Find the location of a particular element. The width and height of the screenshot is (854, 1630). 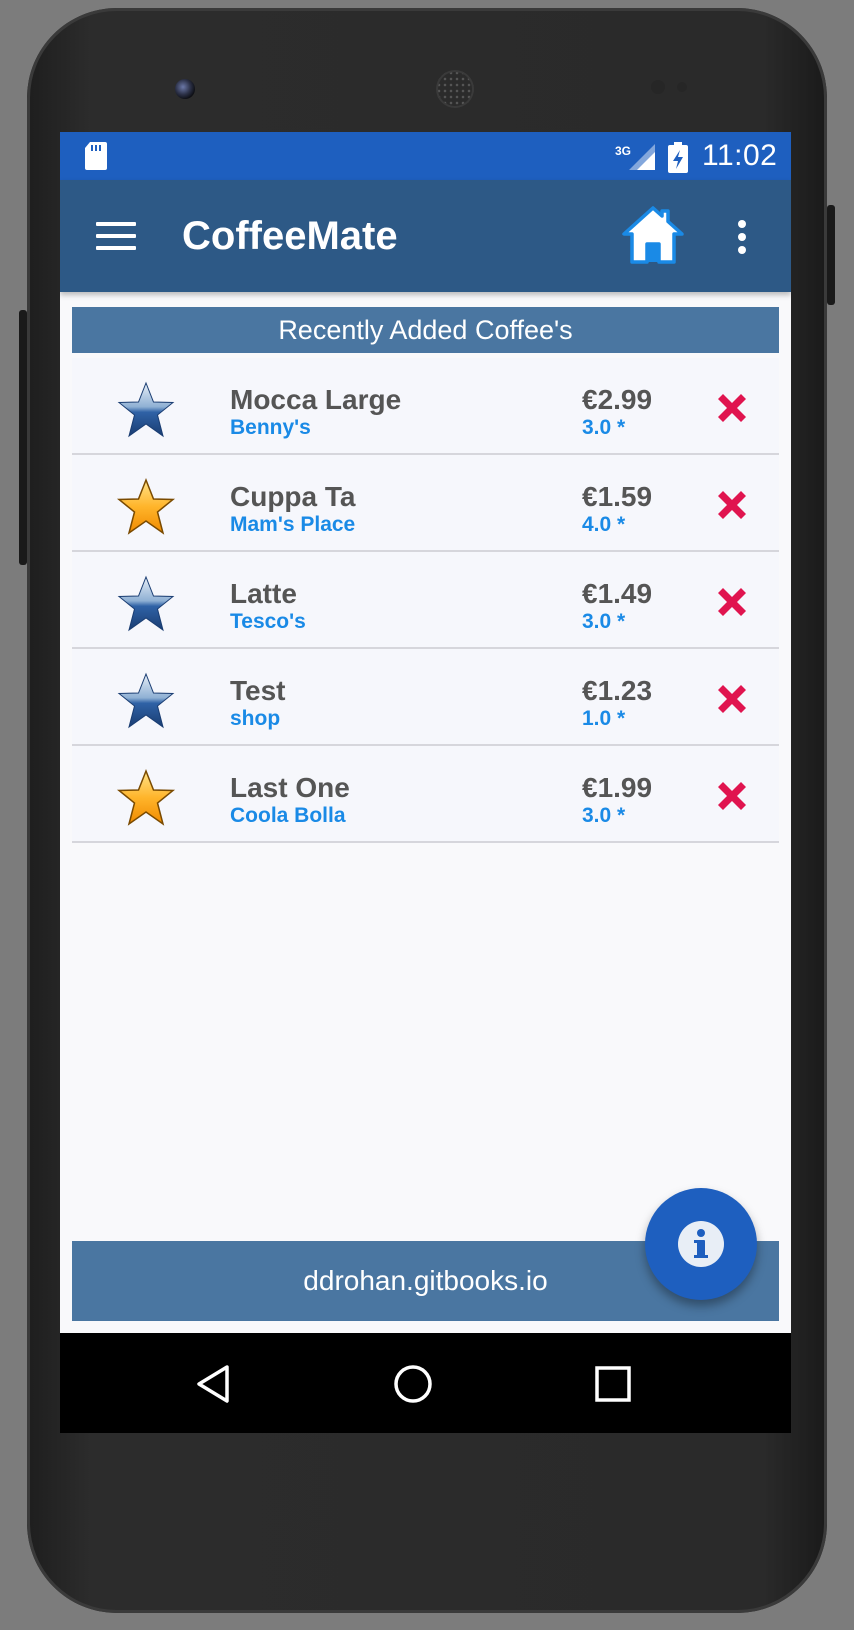

hamburger-menu-icon is located at coordinates (116, 237).